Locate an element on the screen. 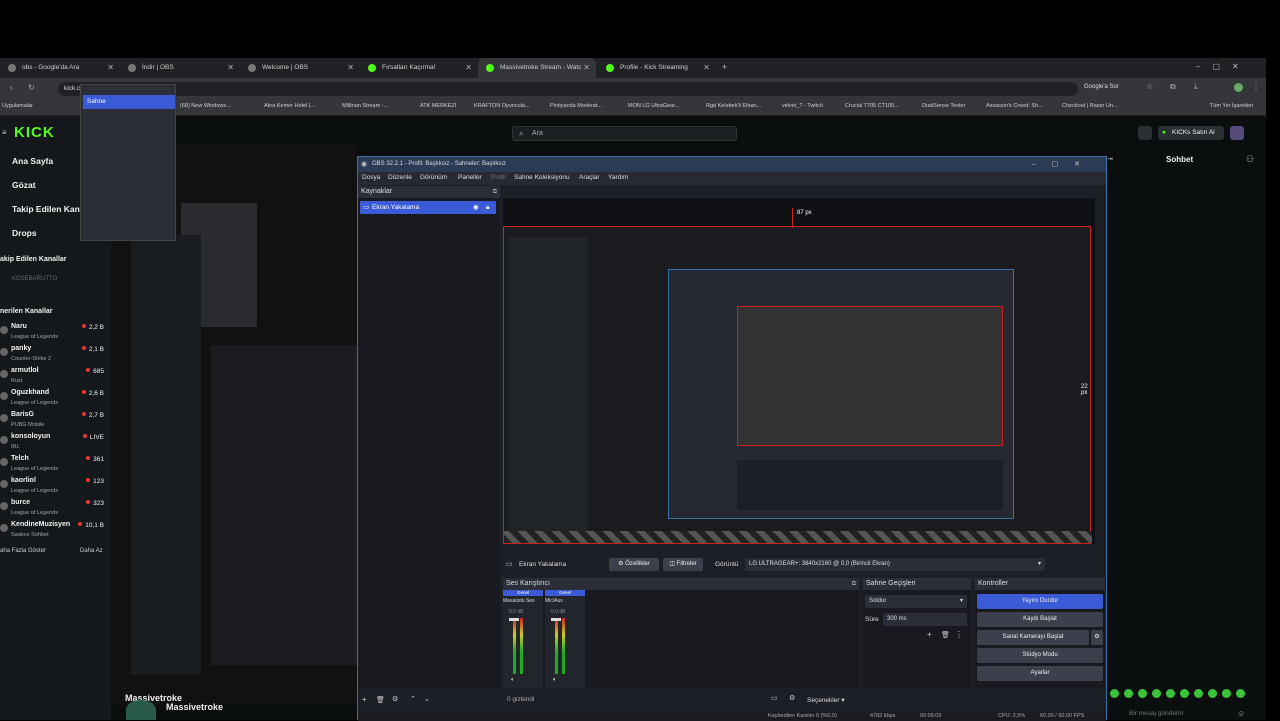 The width and height of the screenshot is (1280, 721). user-avatar is located at coordinates (1237, 133).